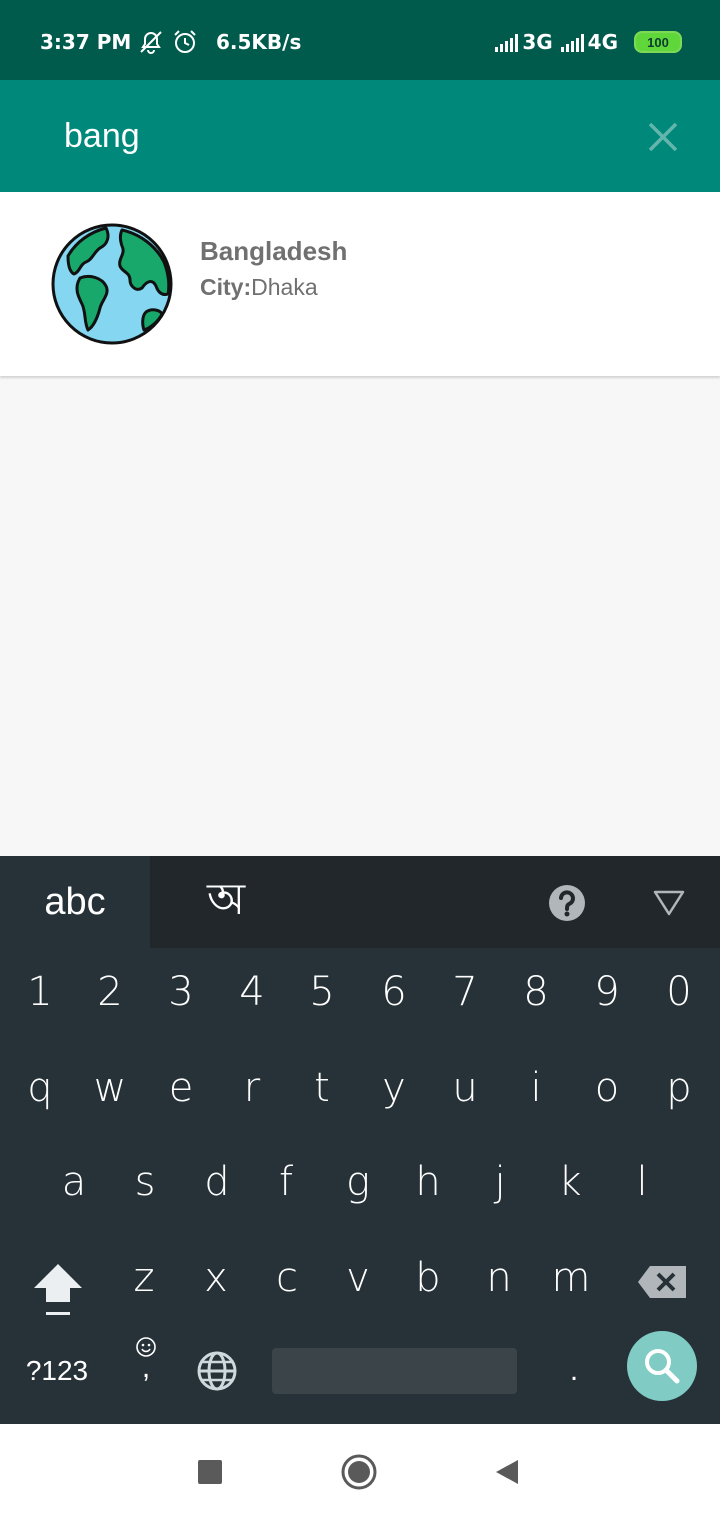 The width and height of the screenshot is (720, 1520). Describe the element at coordinates (679, 992) in the screenshot. I see `key-0: 0` at that location.